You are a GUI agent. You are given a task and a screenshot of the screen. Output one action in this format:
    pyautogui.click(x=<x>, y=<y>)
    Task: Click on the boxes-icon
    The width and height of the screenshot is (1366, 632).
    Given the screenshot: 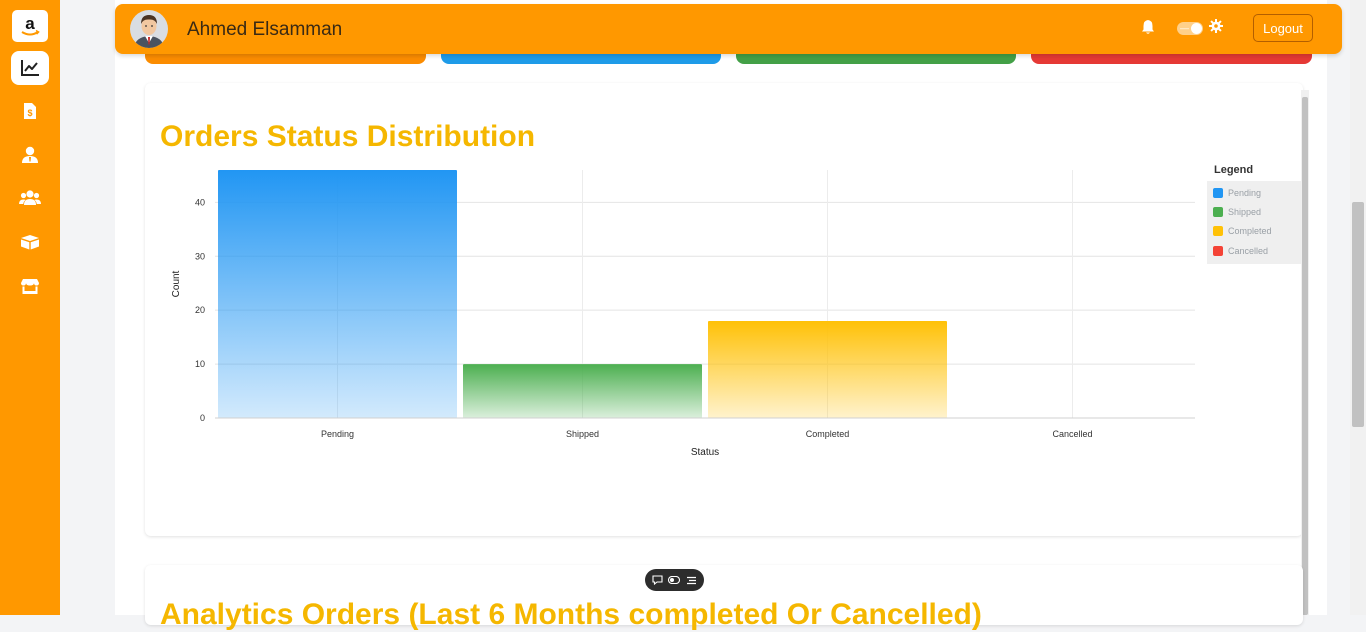 What is the action you would take?
    pyautogui.click(x=30, y=242)
    